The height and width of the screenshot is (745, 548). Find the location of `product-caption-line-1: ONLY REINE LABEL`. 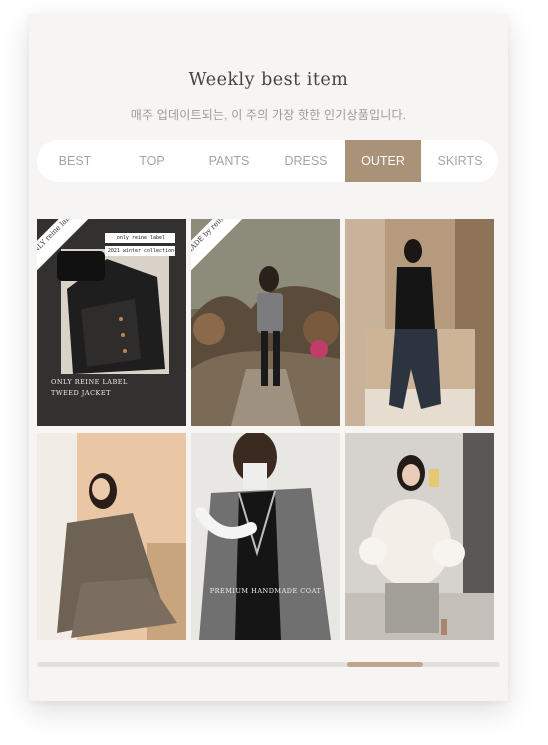

product-caption-line-1: ONLY REINE LABEL is located at coordinates (89, 382).